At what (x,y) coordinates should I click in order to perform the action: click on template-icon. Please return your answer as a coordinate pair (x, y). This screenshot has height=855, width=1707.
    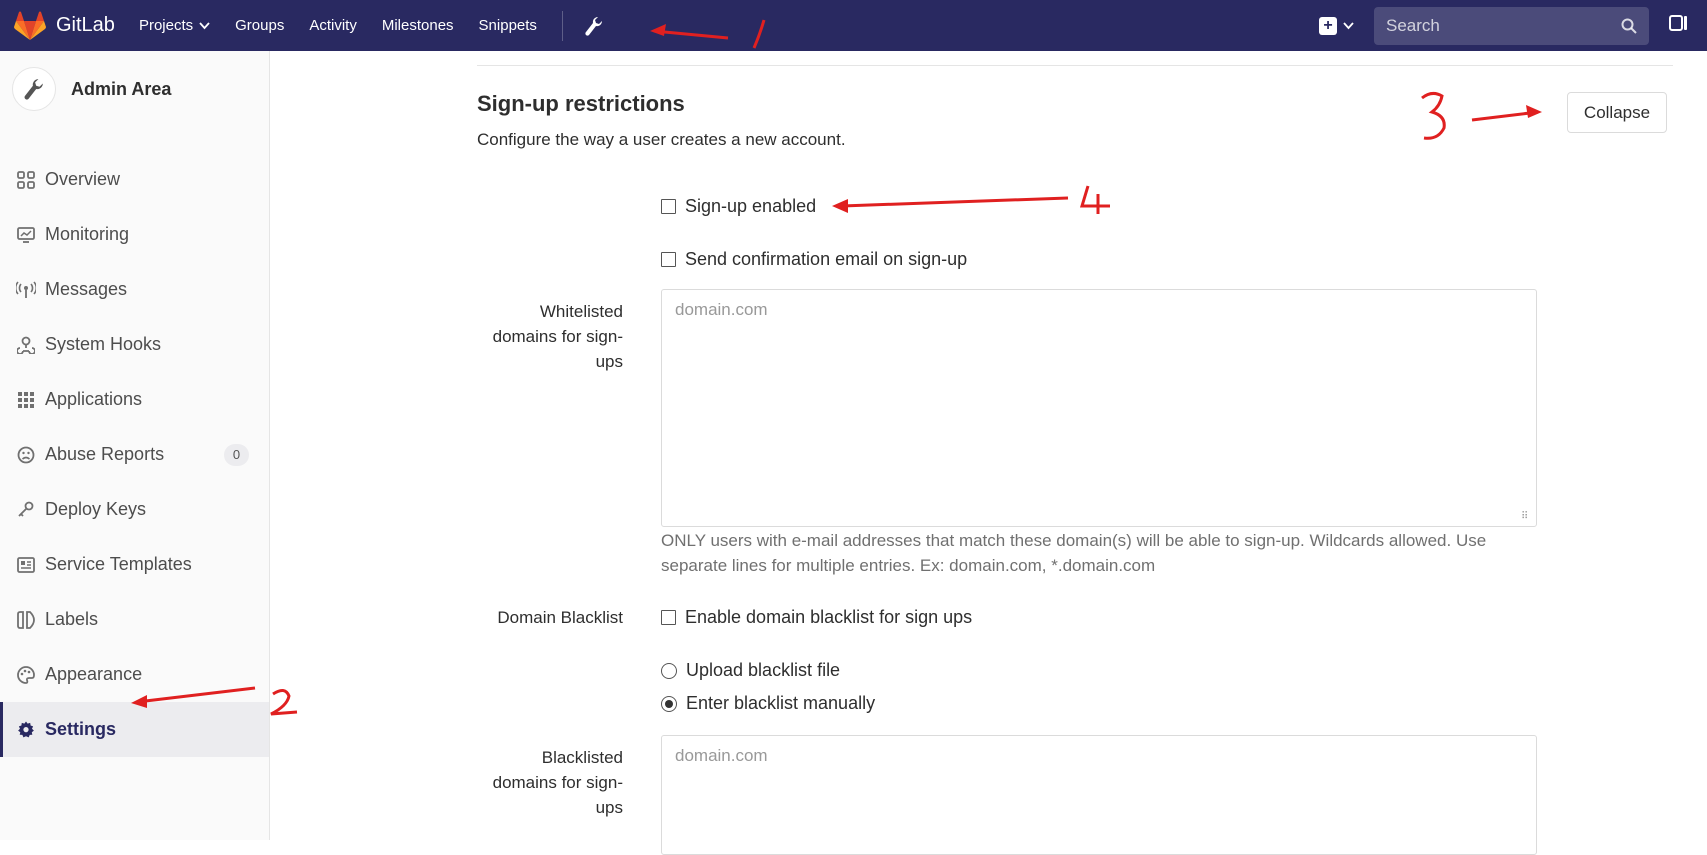
    Looking at the image, I should click on (26, 565).